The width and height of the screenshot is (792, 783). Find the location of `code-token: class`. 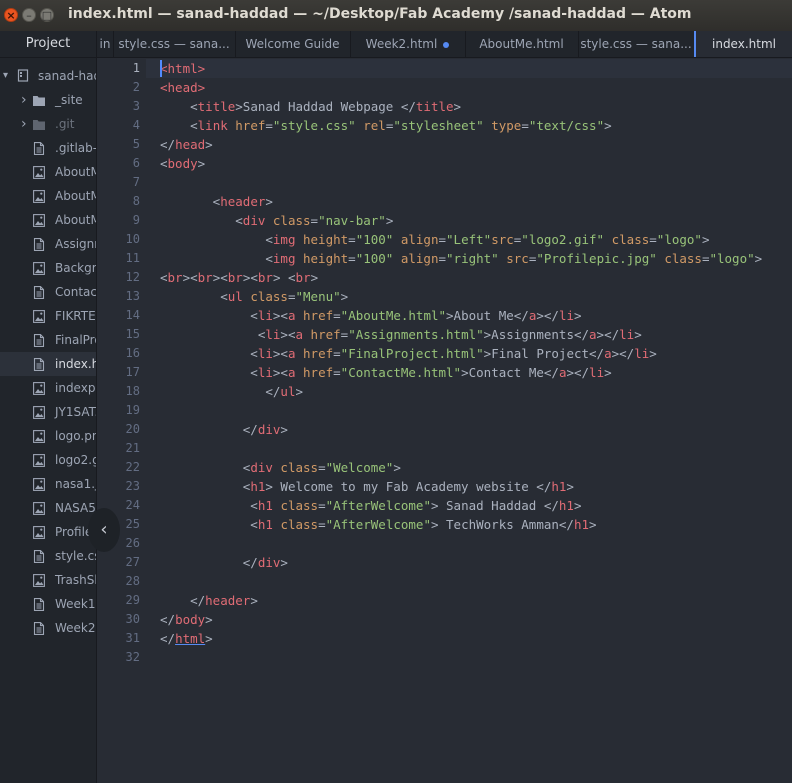

code-token: class is located at coordinates (683, 258).